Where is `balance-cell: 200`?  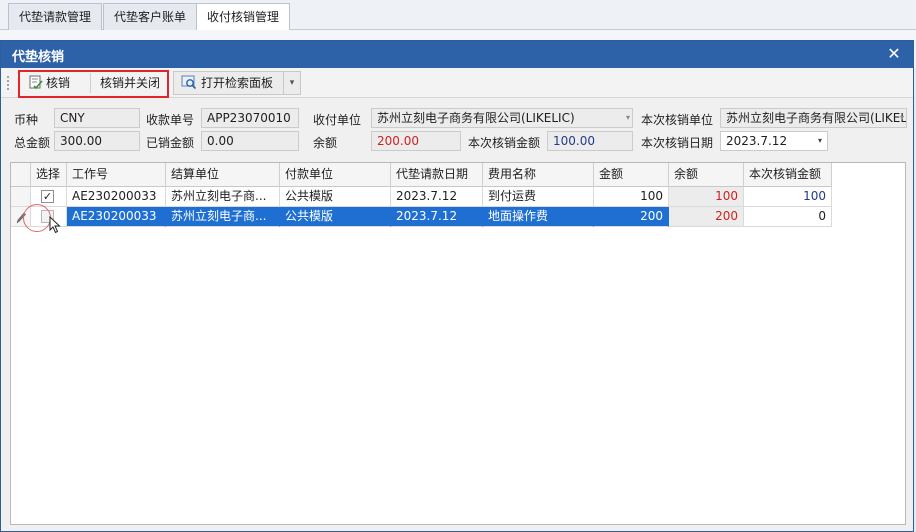 balance-cell: 200 is located at coordinates (706, 217).